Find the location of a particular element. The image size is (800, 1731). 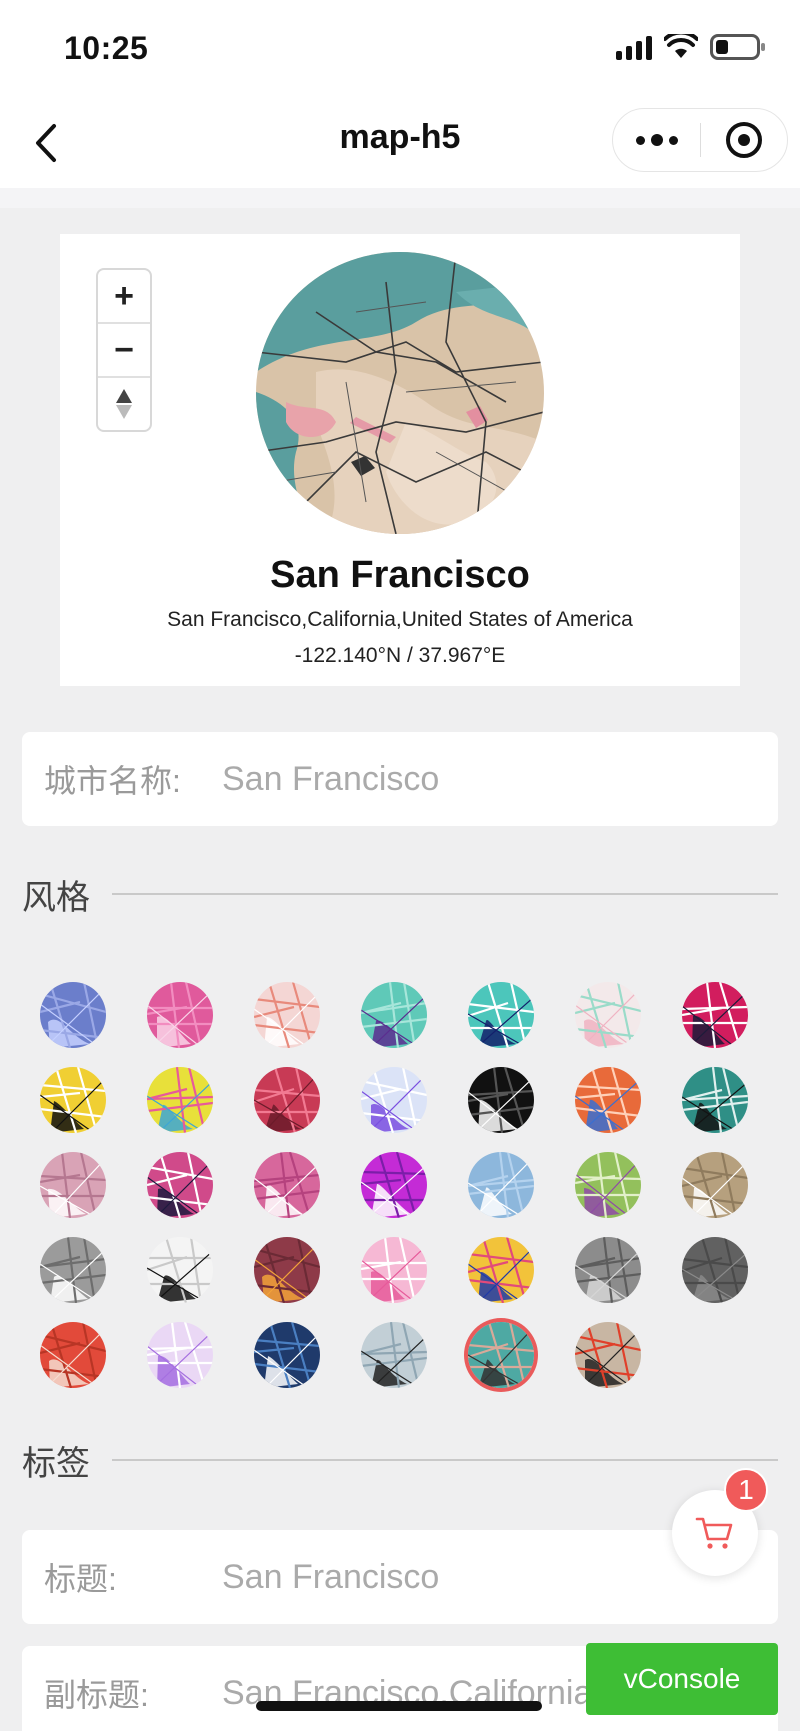

city-title: San Francisco is located at coordinates (400, 575).